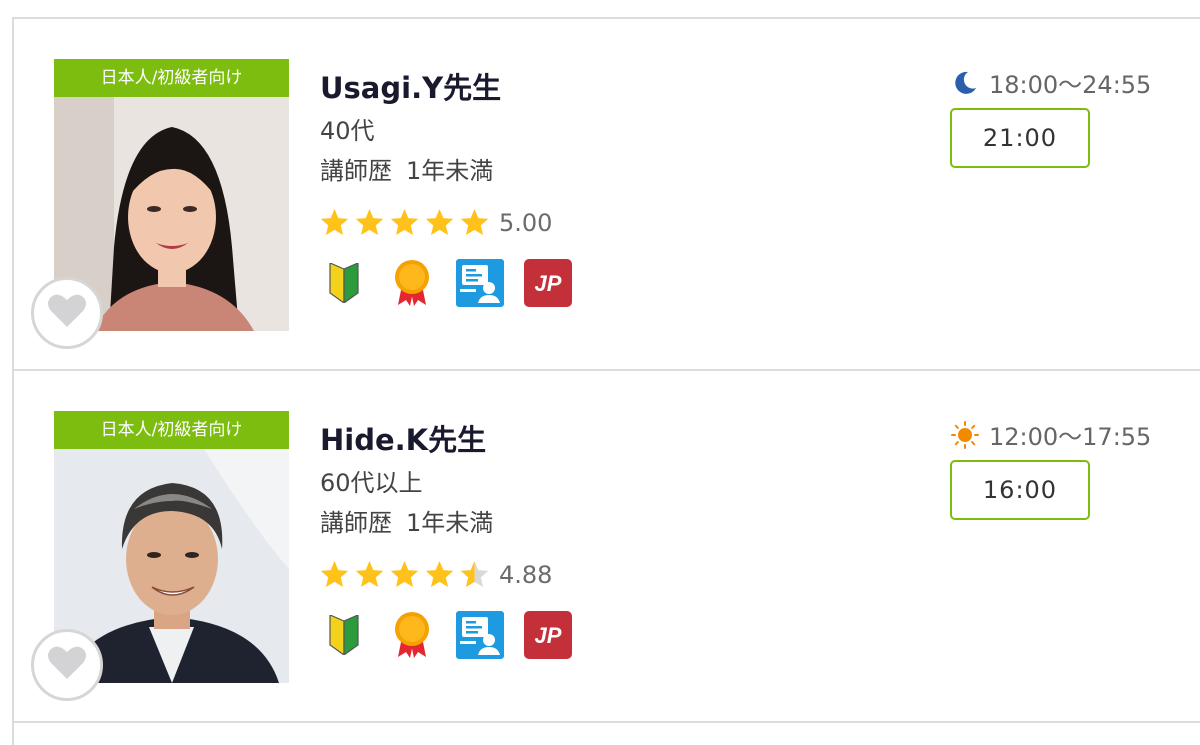 The image size is (1200, 745). I want to click on teacher-rating: 5.00, so click(435, 223).